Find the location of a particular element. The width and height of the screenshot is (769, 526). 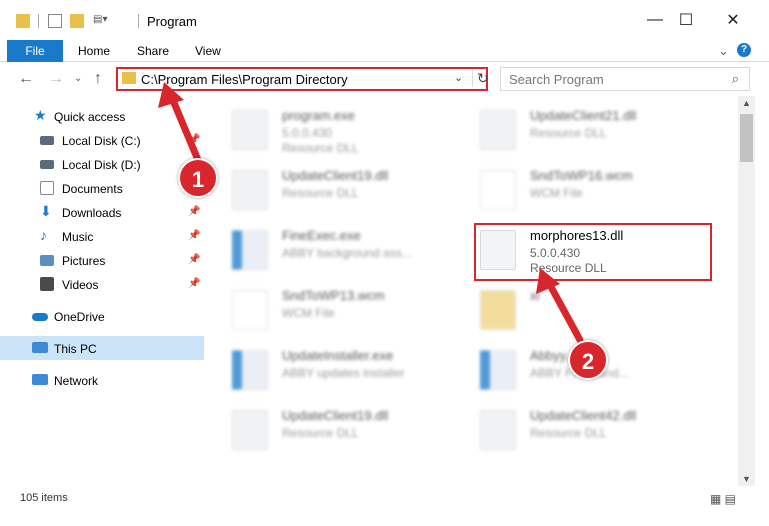

arrow-2-shaft is located at coordinates (565, 312).